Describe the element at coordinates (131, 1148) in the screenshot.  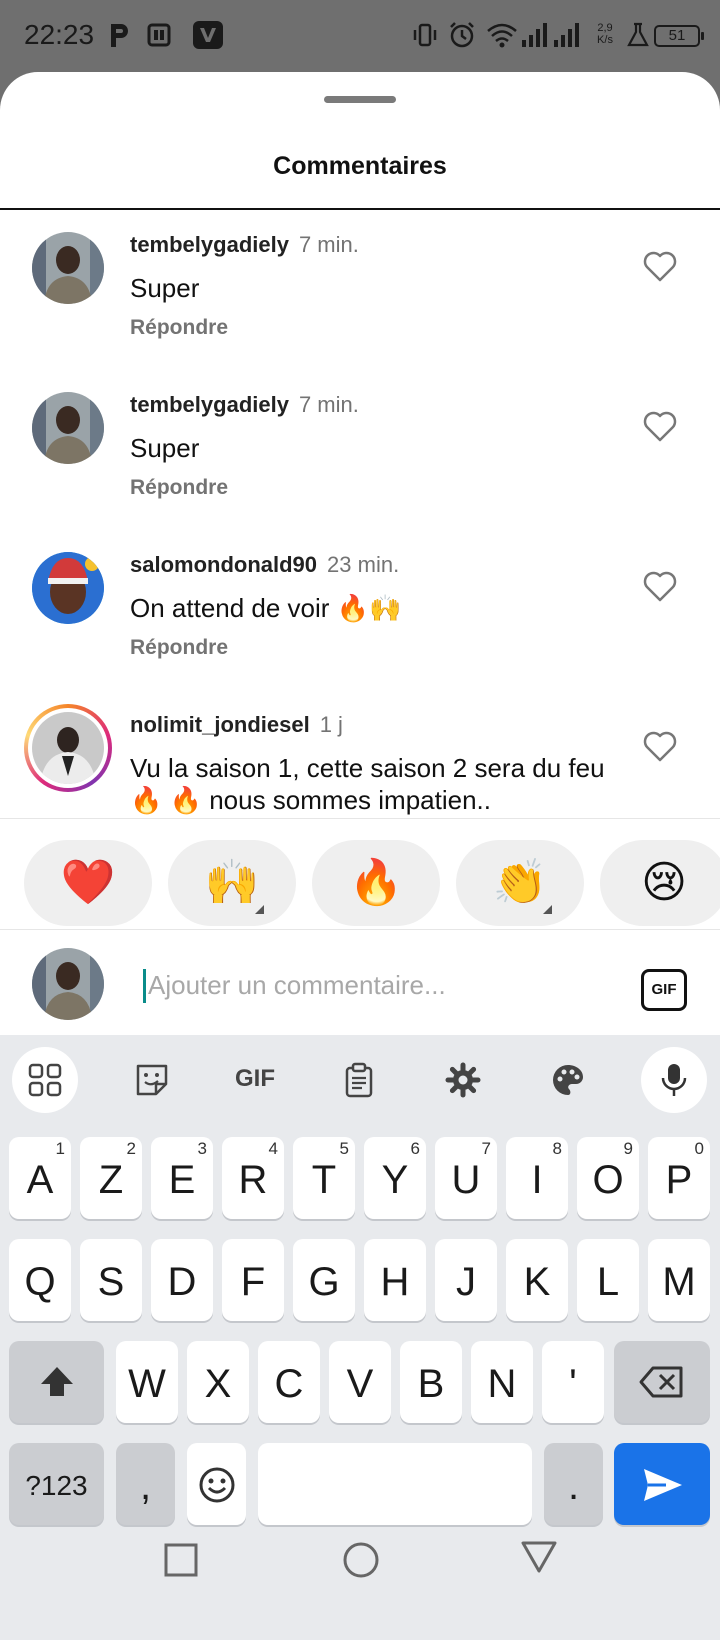
I see `key-hint: 2` at that location.